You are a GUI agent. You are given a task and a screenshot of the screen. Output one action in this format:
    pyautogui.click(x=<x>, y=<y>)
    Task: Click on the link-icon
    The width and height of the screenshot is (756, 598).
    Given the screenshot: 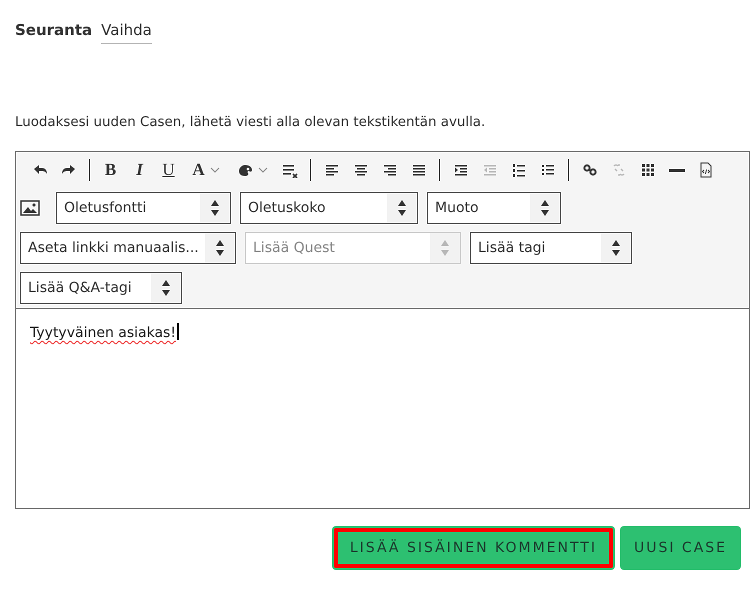 What is the action you would take?
    pyautogui.click(x=590, y=170)
    